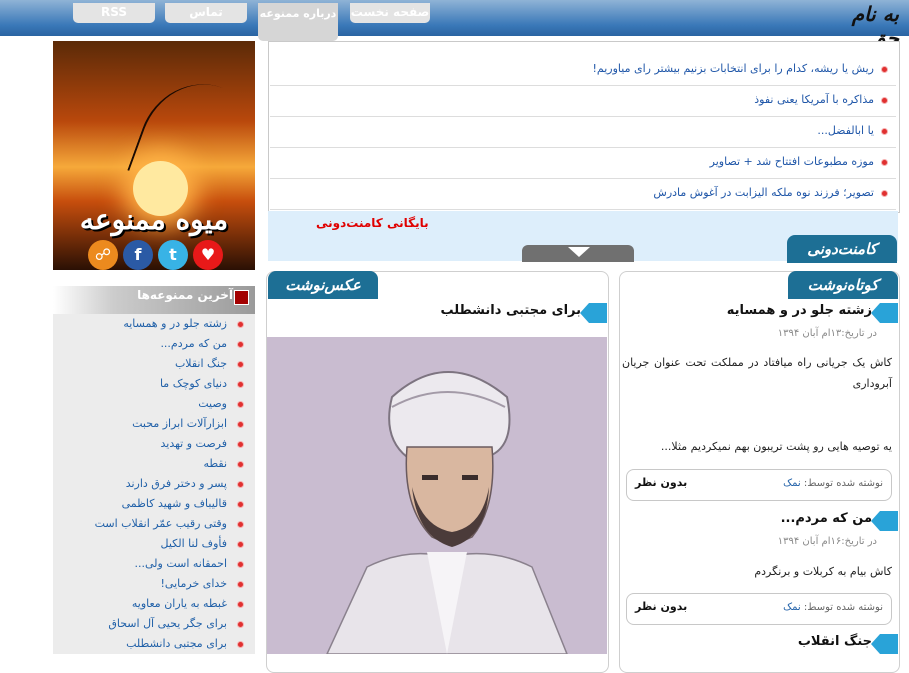 The image size is (909, 673). Describe the element at coordinates (578, 253) in the screenshot. I see `expand-toggle-button` at that location.